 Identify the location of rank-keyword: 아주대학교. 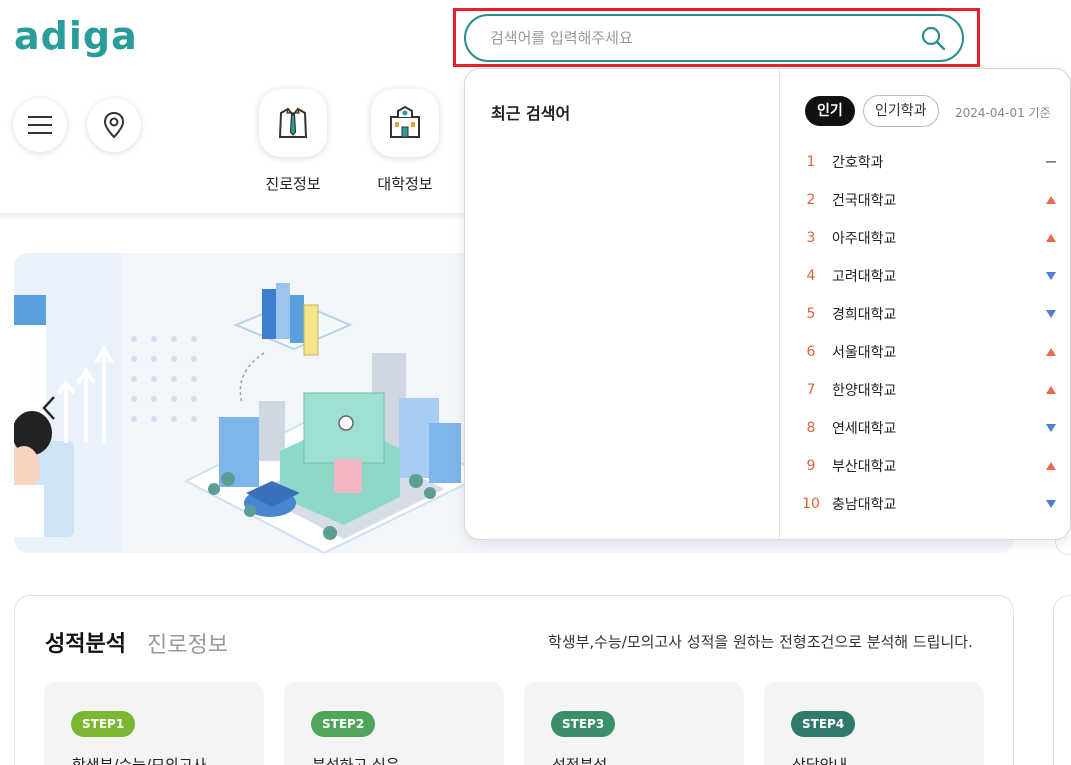
(864, 238).